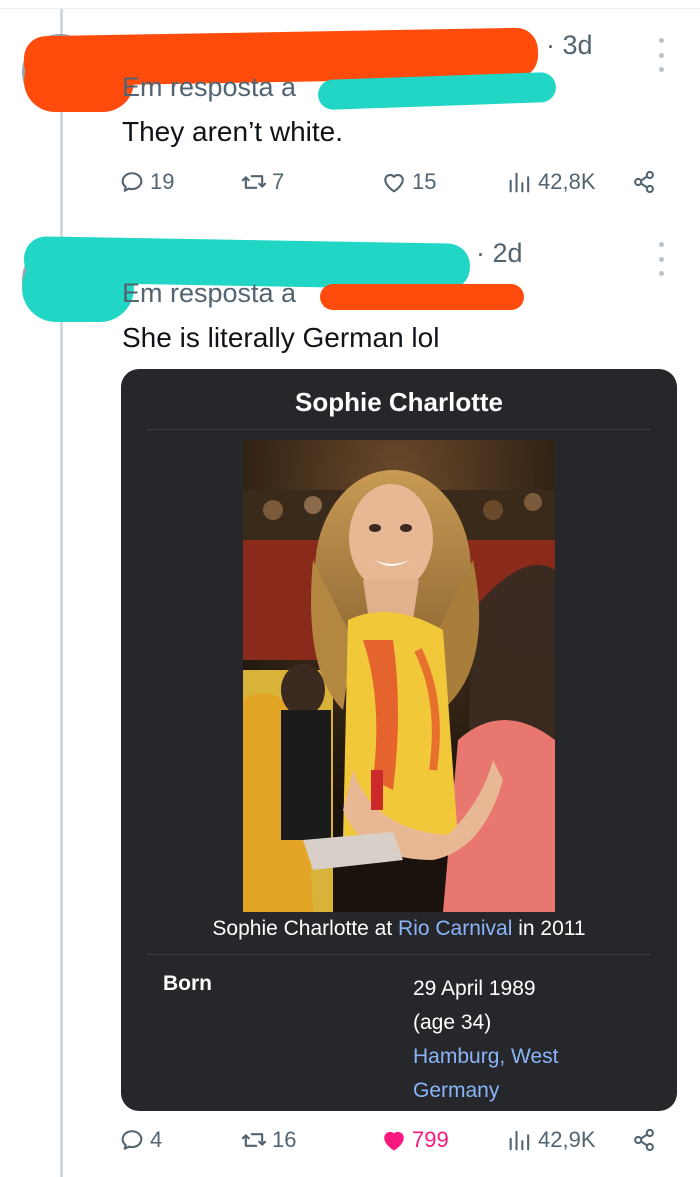 This screenshot has width=700, height=1177. What do you see at coordinates (146, 182) in the screenshot?
I see `reply-button: 19` at bounding box center [146, 182].